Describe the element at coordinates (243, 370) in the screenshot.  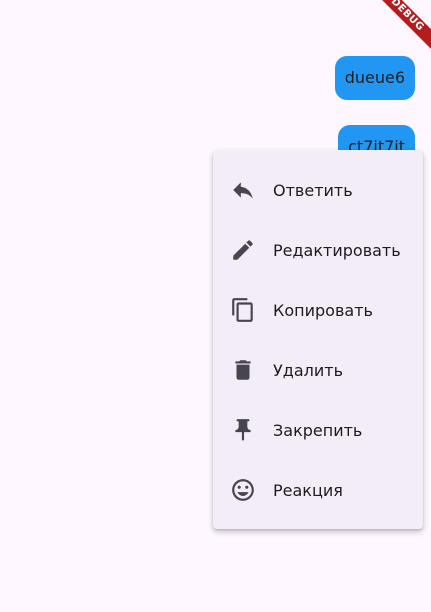
I see `delete-icon` at that location.